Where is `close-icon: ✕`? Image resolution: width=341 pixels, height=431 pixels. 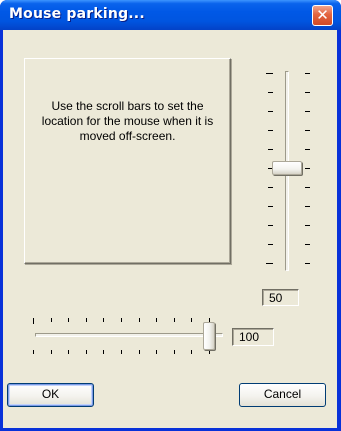 close-icon: ✕ is located at coordinates (322, 15).